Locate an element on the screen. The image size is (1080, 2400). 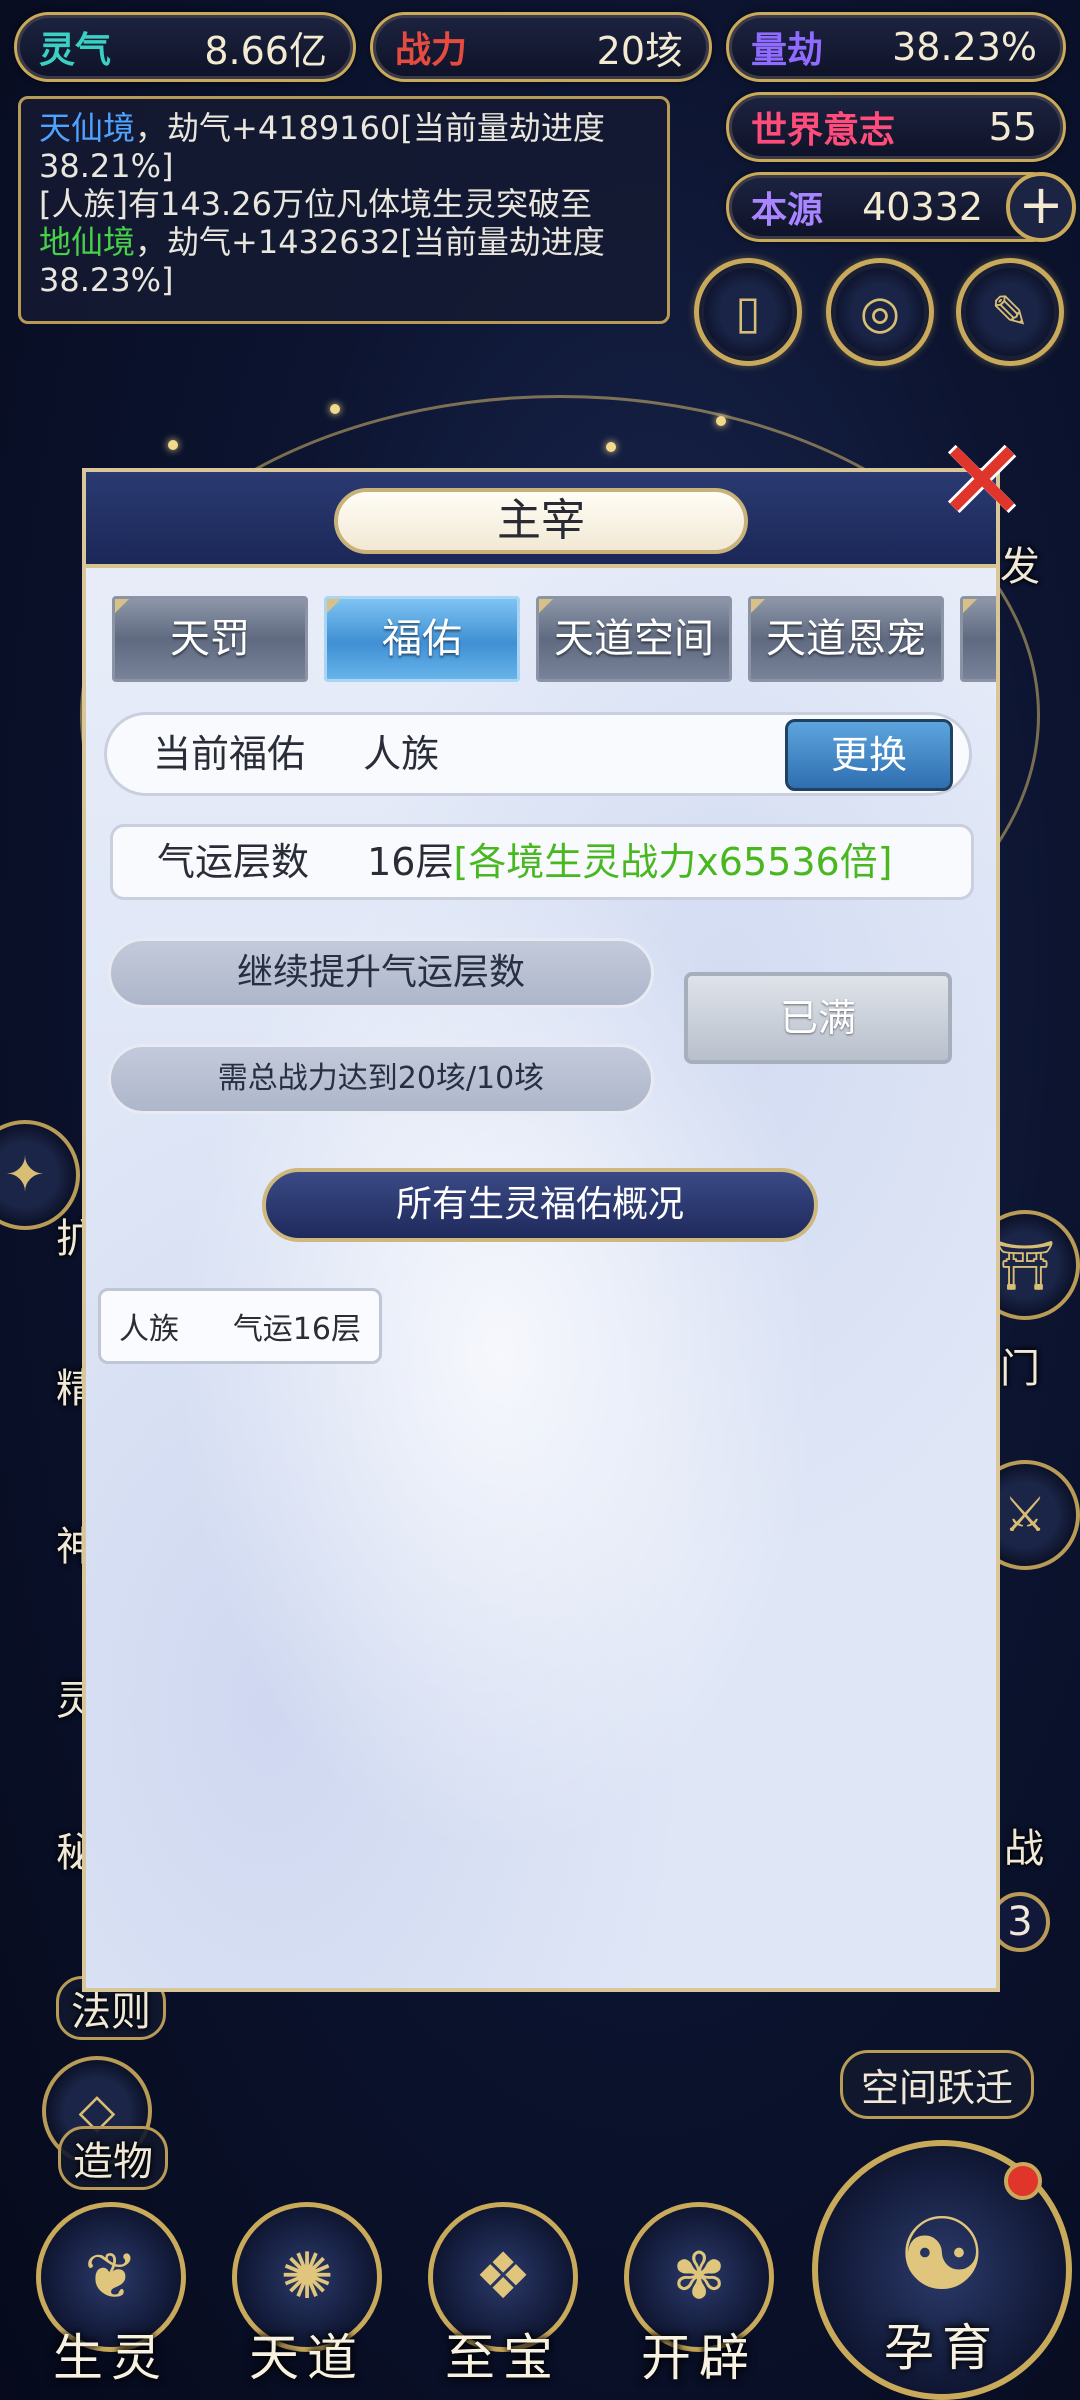
vortex-icon: ◎ is located at coordinates (880, 312).